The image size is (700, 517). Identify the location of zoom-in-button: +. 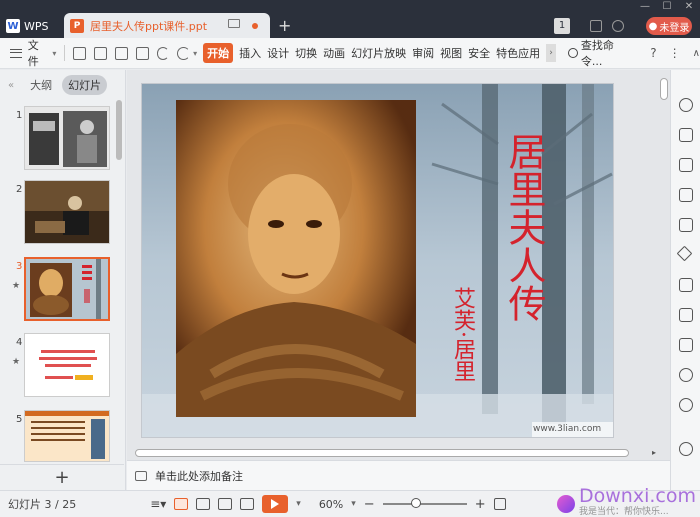
(480, 504).